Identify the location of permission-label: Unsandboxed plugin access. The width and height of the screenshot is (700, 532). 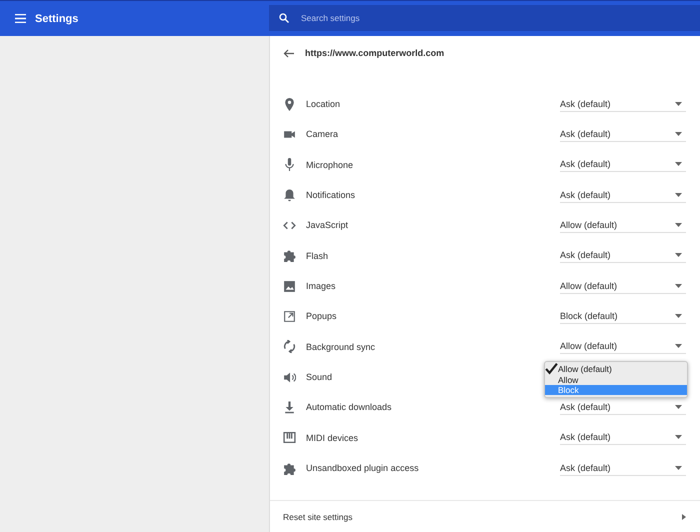
(362, 468).